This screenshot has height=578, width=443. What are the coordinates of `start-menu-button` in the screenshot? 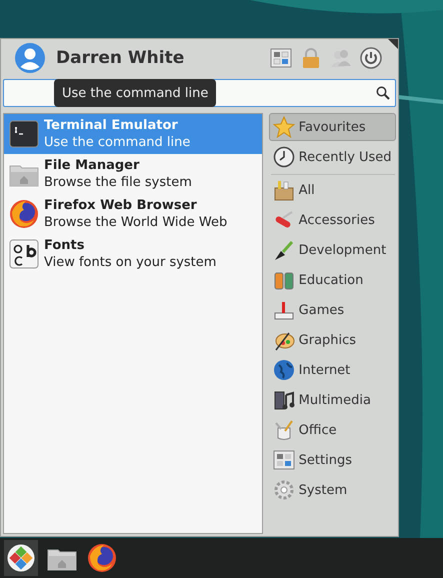 It's located at (21, 558).